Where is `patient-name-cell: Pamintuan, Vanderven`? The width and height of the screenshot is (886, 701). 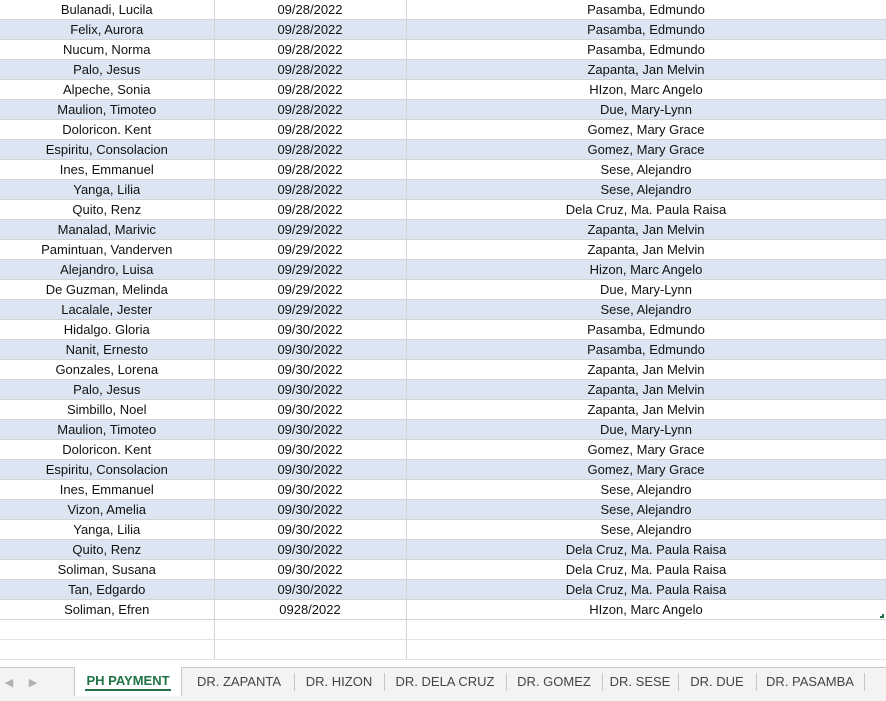 patient-name-cell: Pamintuan, Vanderven is located at coordinates (107, 249).